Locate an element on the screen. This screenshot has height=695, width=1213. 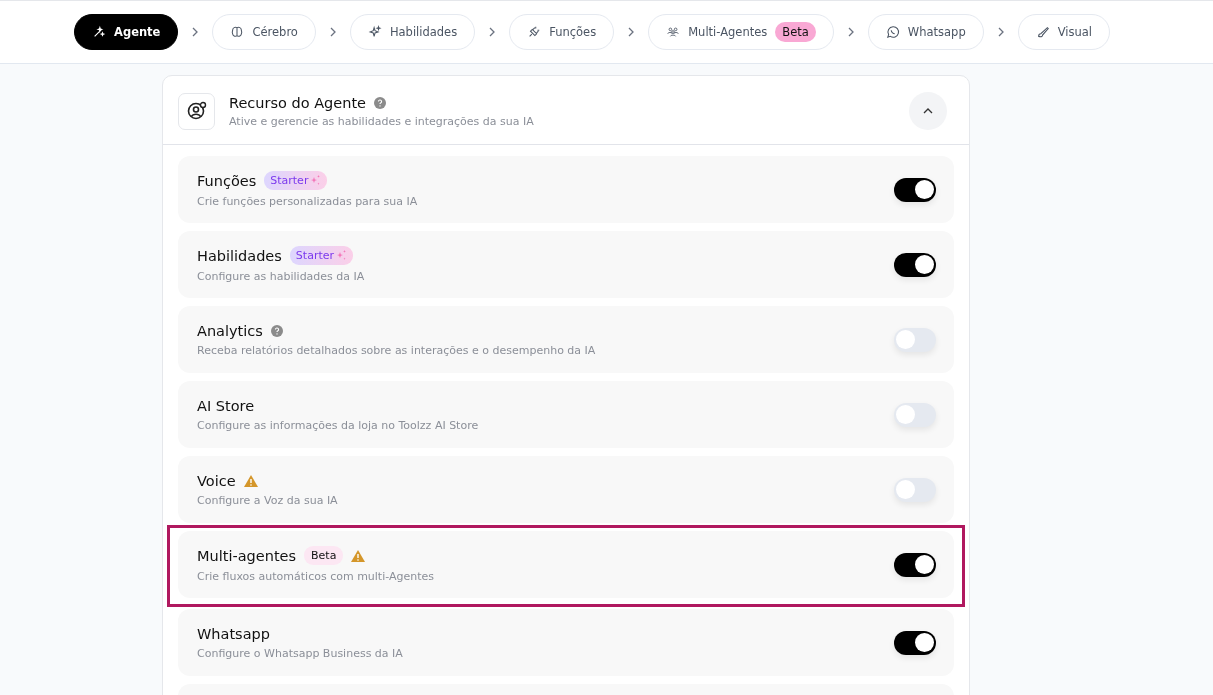
chevron-up-icon is located at coordinates (928, 111).